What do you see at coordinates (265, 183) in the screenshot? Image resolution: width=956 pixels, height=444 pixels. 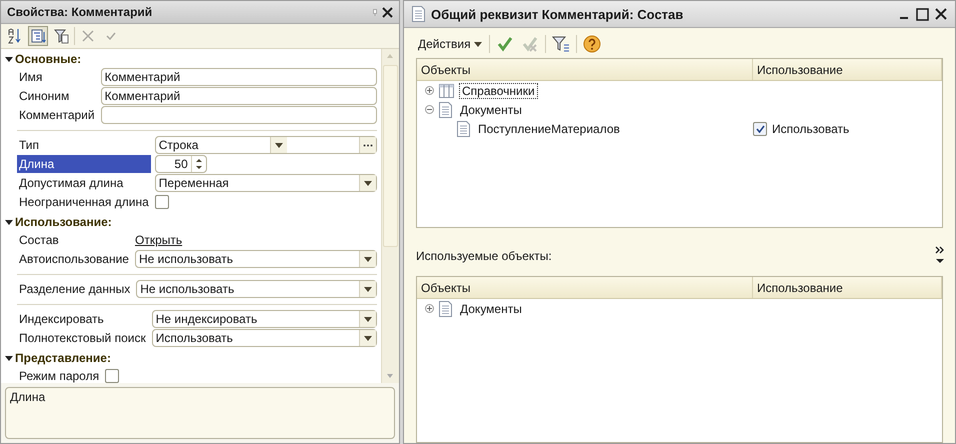 I see `dropdown-field: Переменная` at bounding box center [265, 183].